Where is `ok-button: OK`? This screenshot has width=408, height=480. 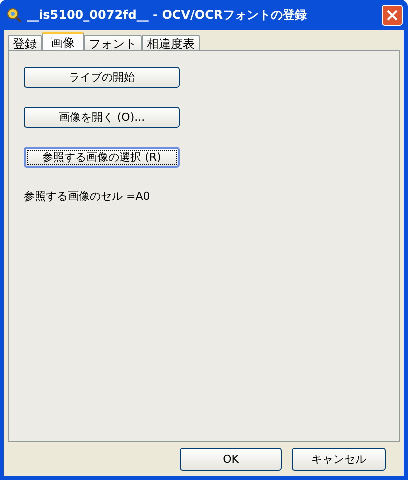
ok-button: OK is located at coordinates (231, 459).